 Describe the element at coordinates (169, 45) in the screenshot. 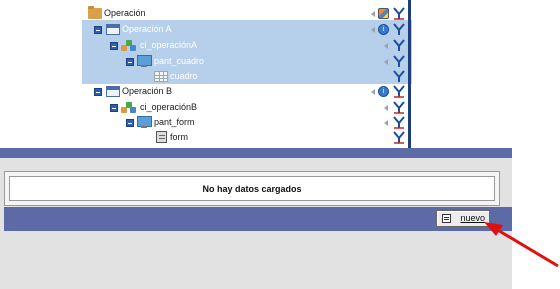

I see `tree-node-label: ci_operaciónA` at that location.